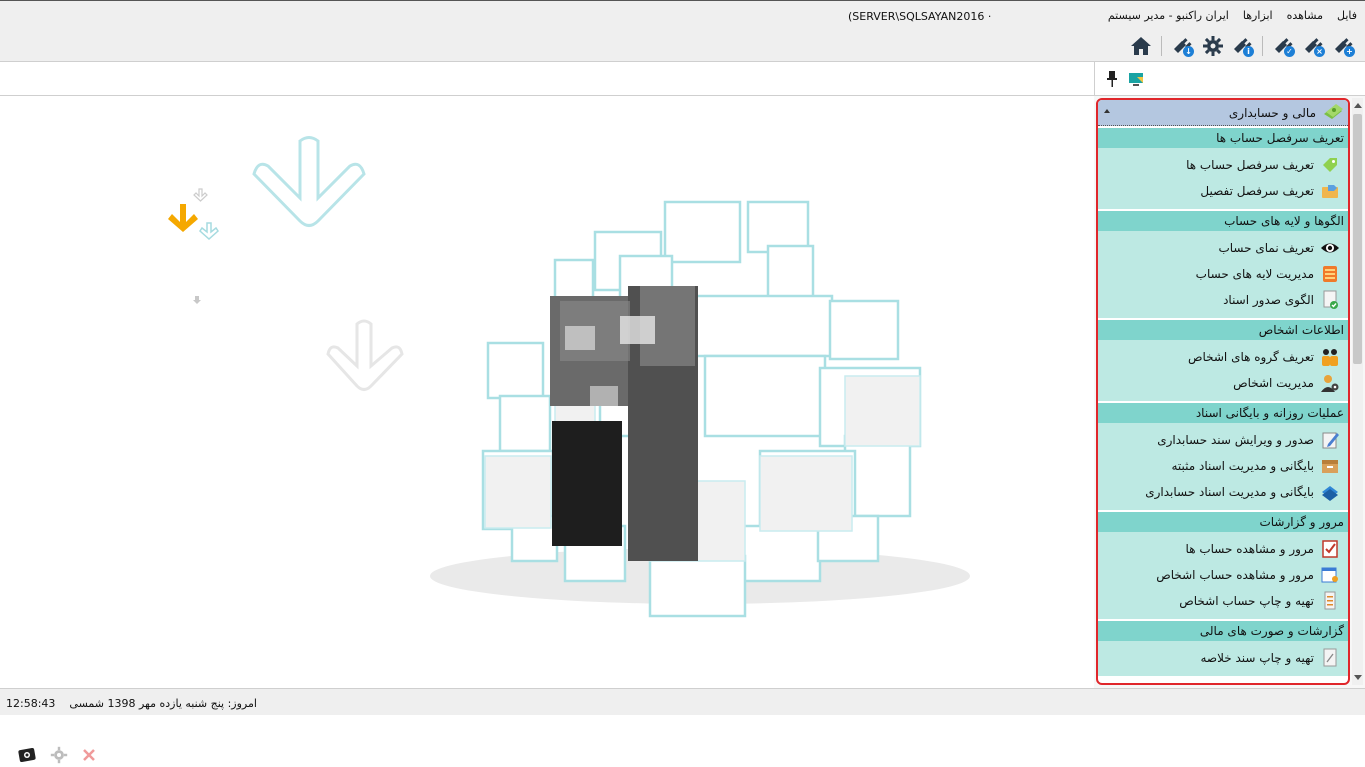 This screenshot has height=767, width=1365. What do you see at coordinates (1266, 248) in the screenshot?
I see `nav-item-label: تعریف نمای حساب` at bounding box center [1266, 248].